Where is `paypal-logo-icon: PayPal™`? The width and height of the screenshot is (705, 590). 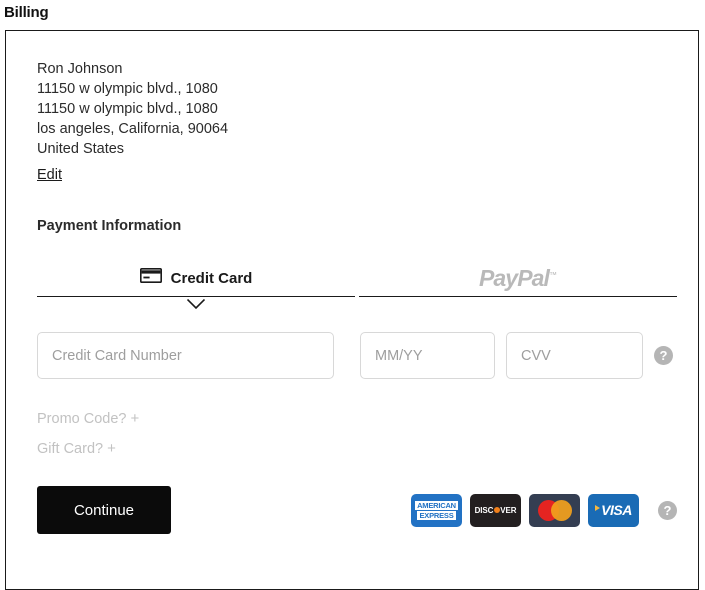
paypal-logo-icon: PayPal™ is located at coordinates (518, 278).